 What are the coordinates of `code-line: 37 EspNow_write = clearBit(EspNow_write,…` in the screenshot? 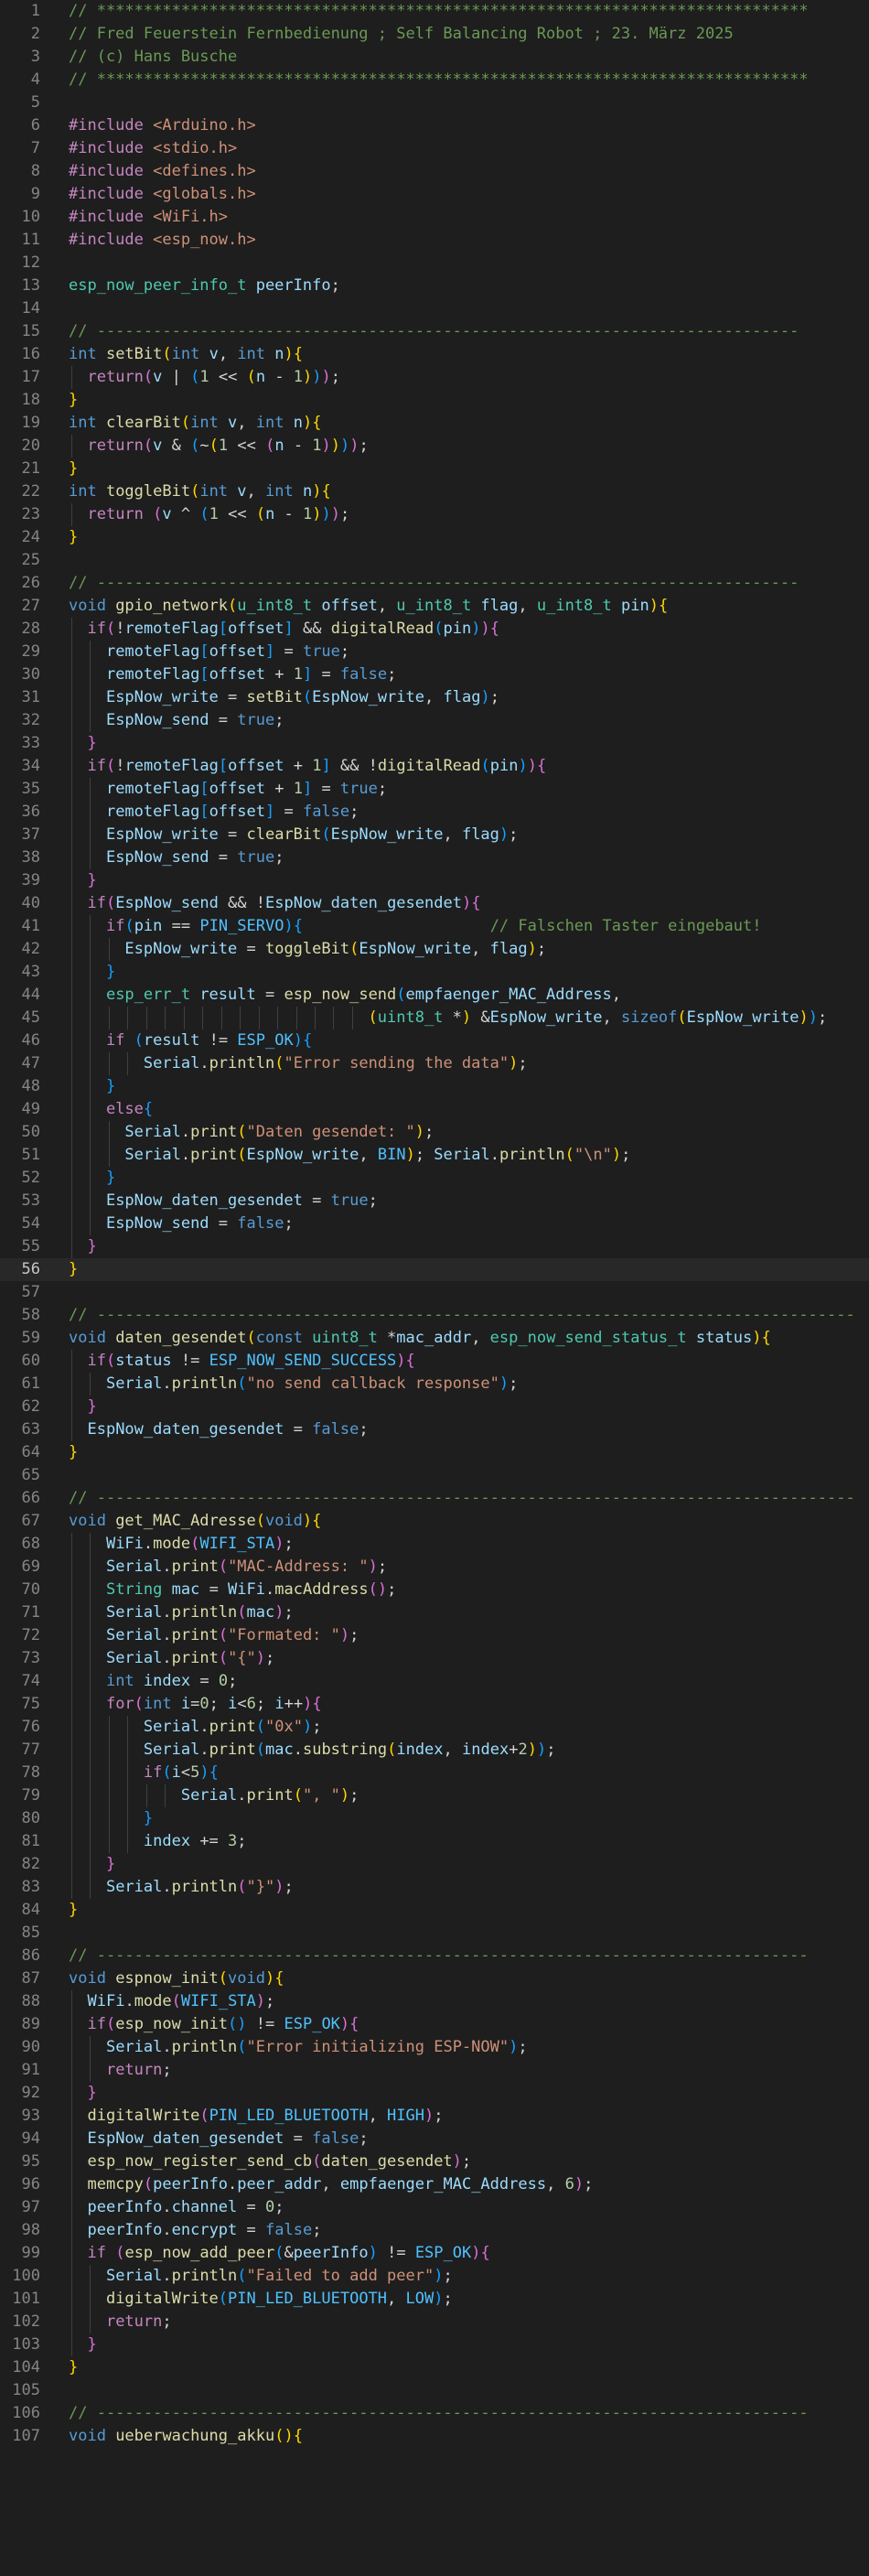 It's located at (434, 835).